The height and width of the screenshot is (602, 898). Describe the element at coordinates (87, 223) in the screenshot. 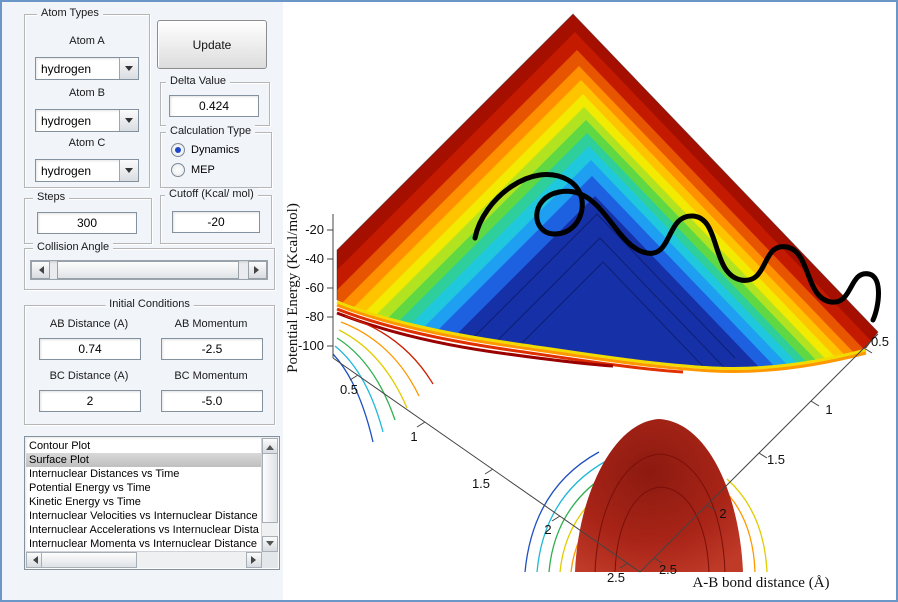

I see `steps-input` at that location.